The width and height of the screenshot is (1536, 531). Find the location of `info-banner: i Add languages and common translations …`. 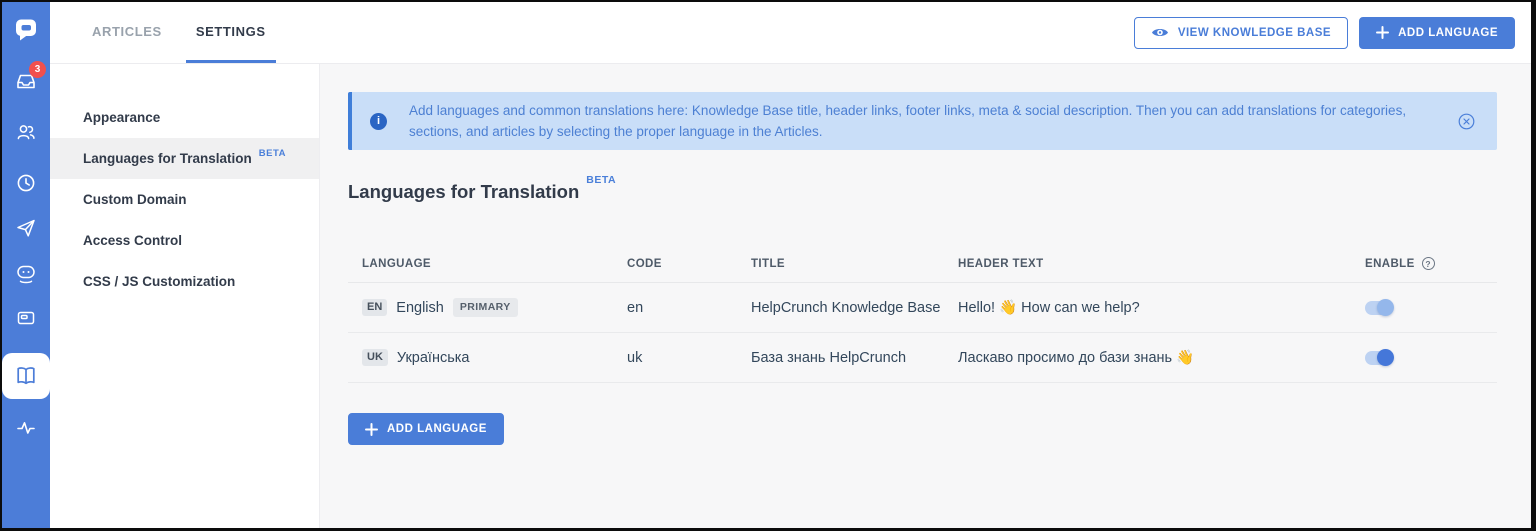

info-banner: i Add languages and common translations … is located at coordinates (922, 121).